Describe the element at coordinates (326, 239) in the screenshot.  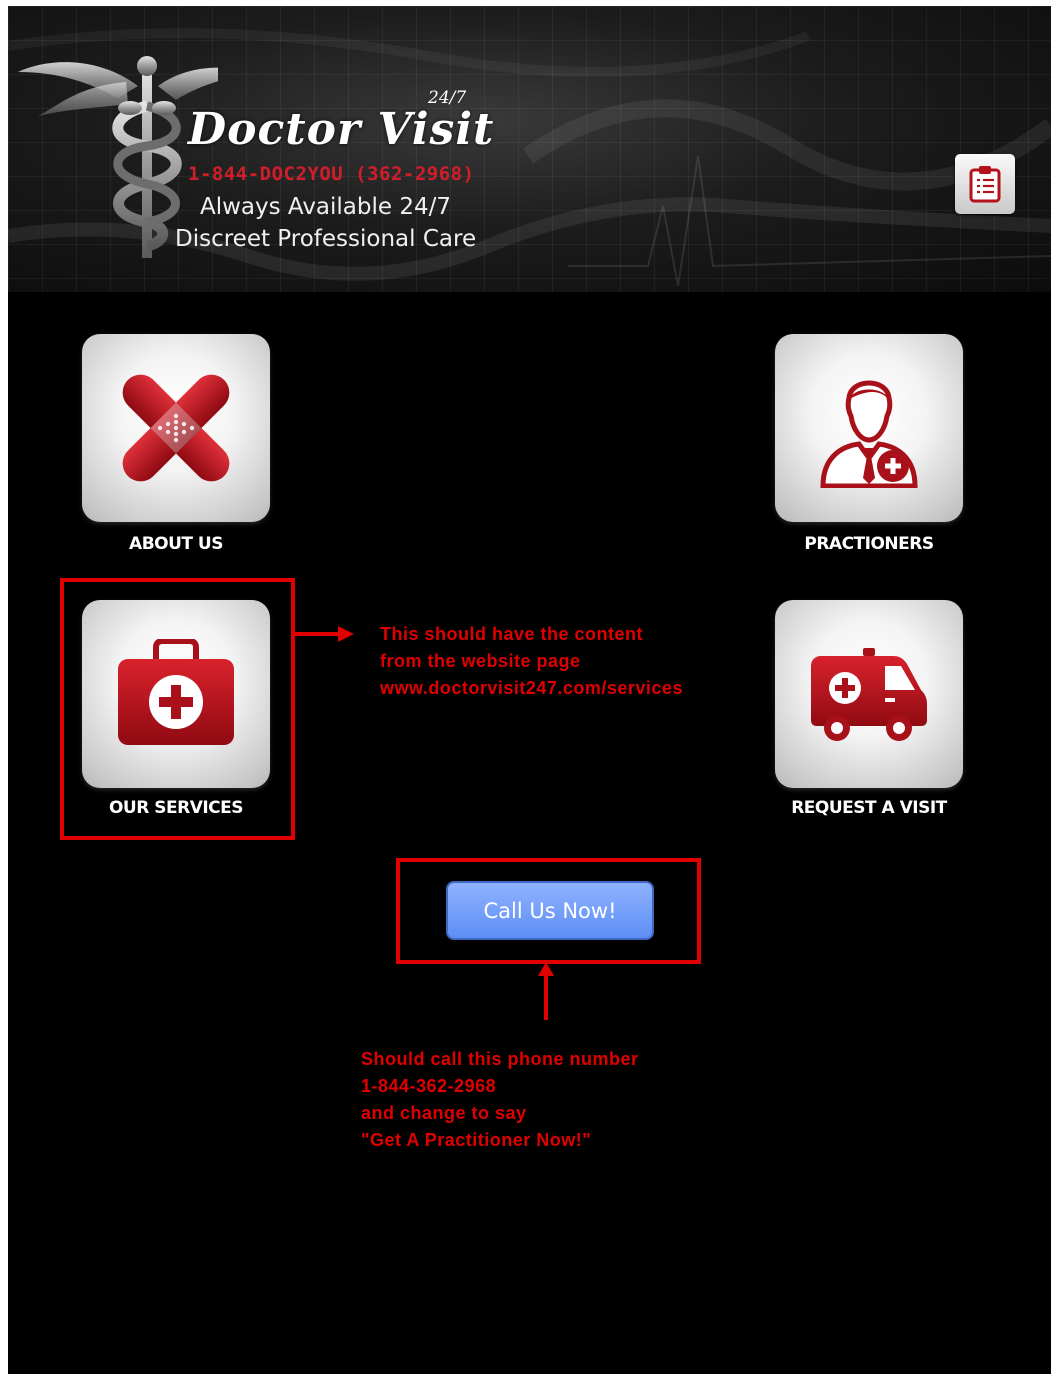
I see `brand-tagline-care: Discreet Professional Care` at that location.